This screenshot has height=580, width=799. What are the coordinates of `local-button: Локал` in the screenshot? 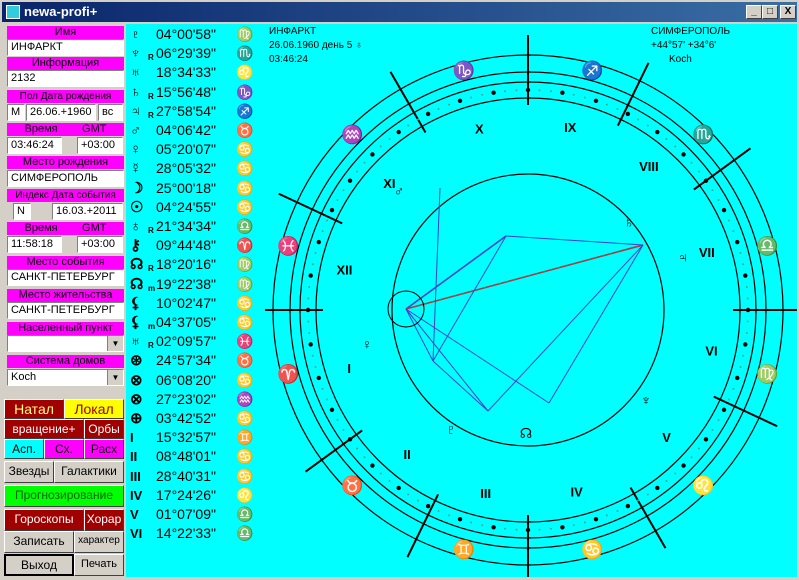 It's located at (94, 409).